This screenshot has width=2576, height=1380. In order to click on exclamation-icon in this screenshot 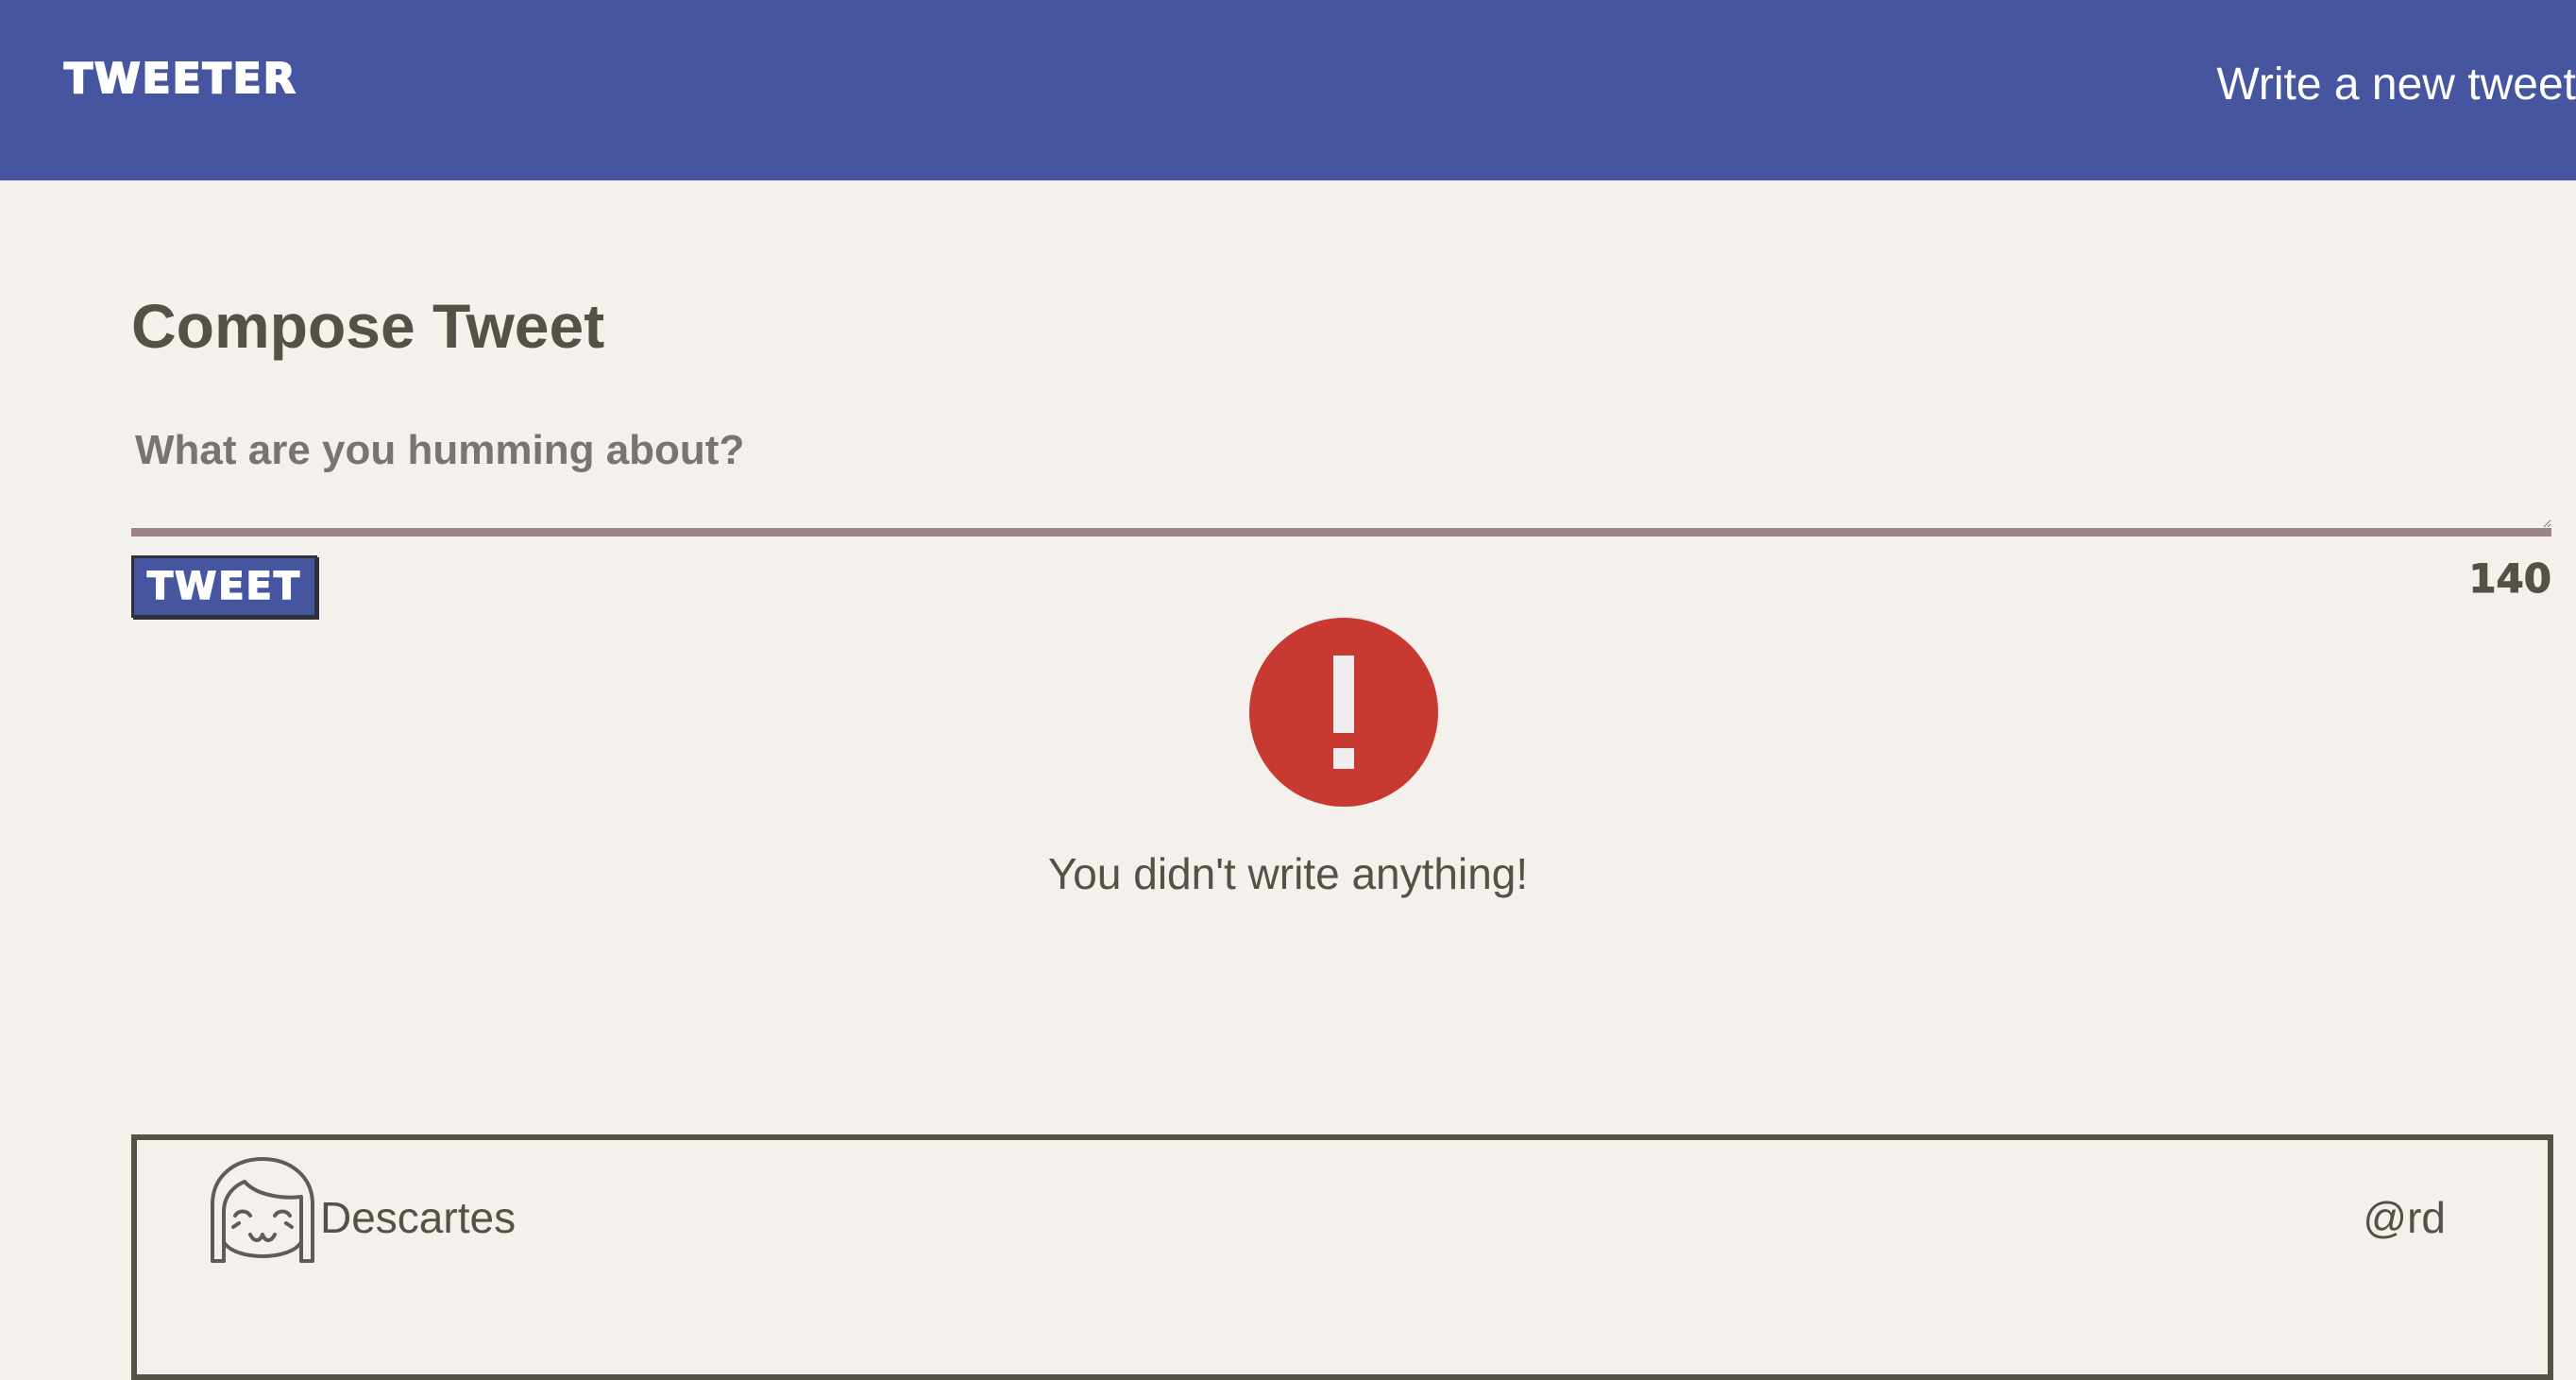, I will do `click(1343, 712)`.